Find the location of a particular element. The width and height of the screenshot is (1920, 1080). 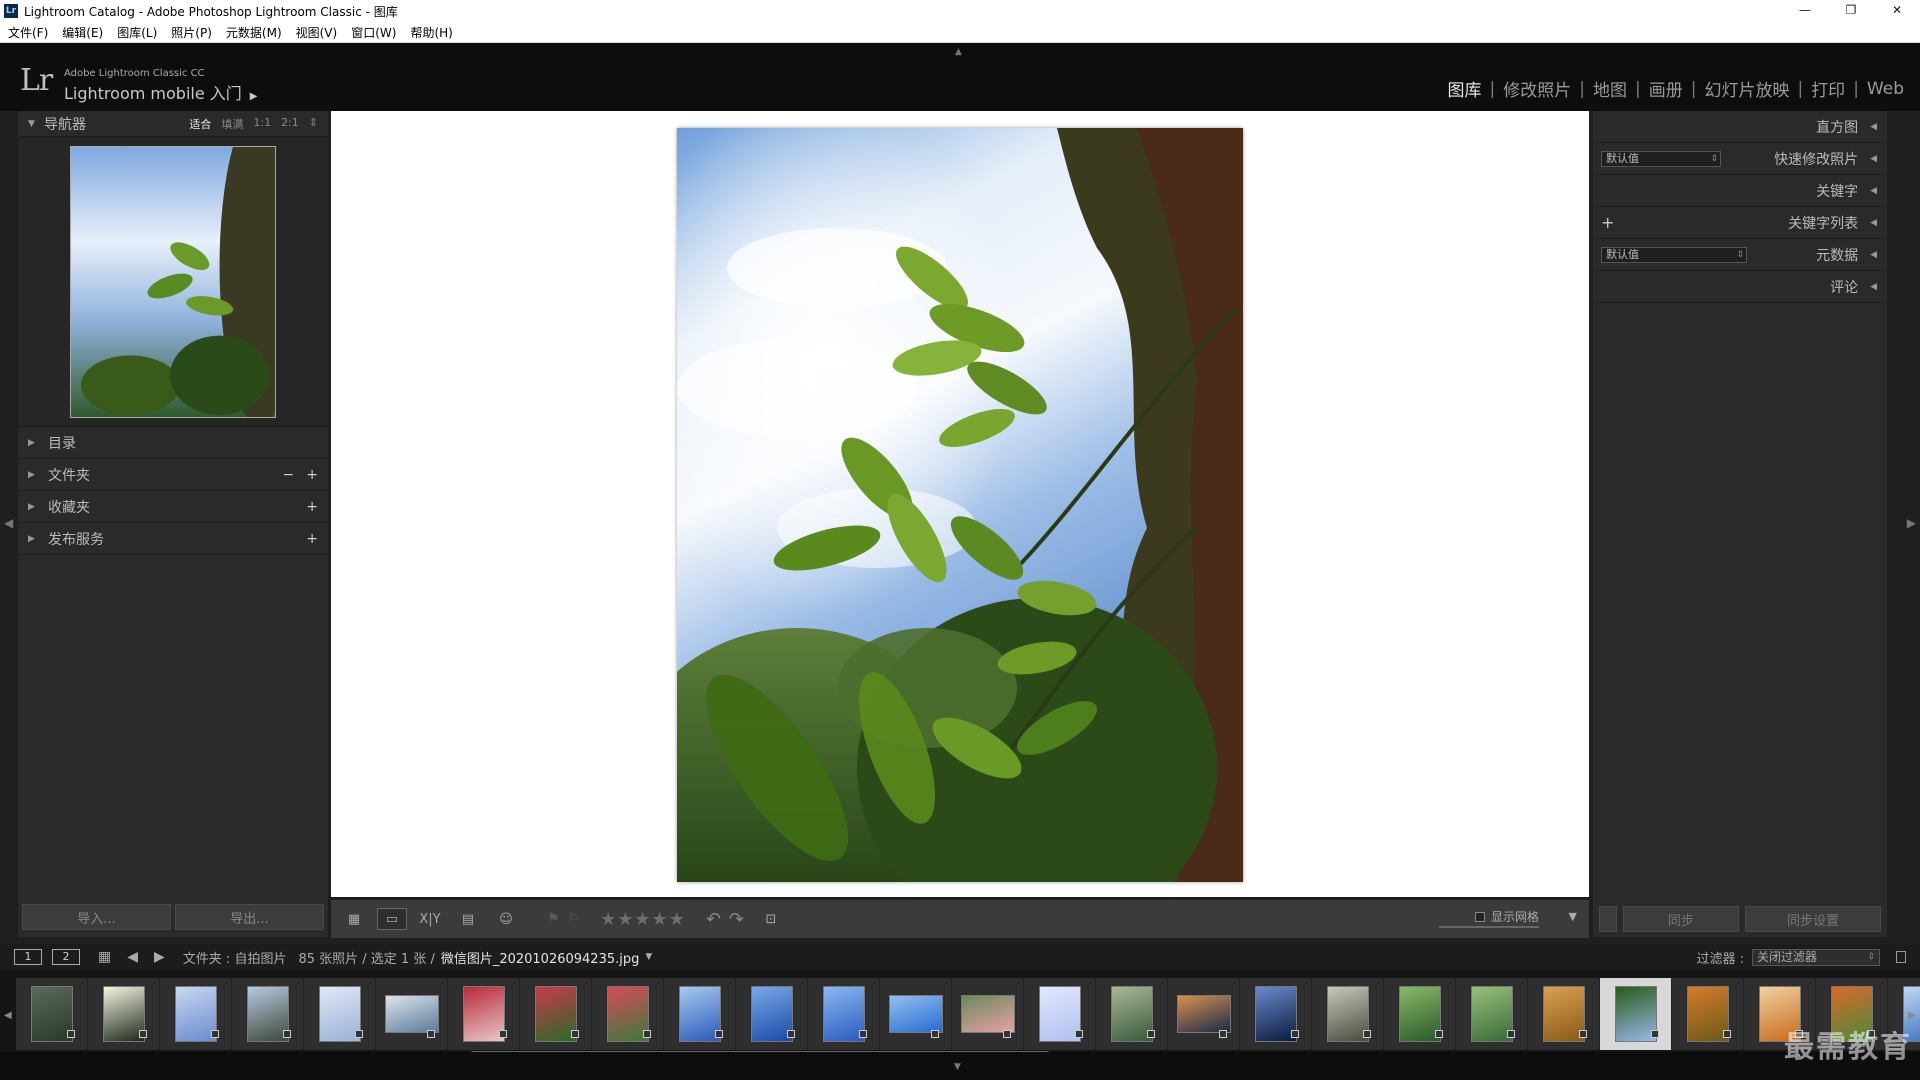

filter-lock-icon is located at coordinates (1901, 957).